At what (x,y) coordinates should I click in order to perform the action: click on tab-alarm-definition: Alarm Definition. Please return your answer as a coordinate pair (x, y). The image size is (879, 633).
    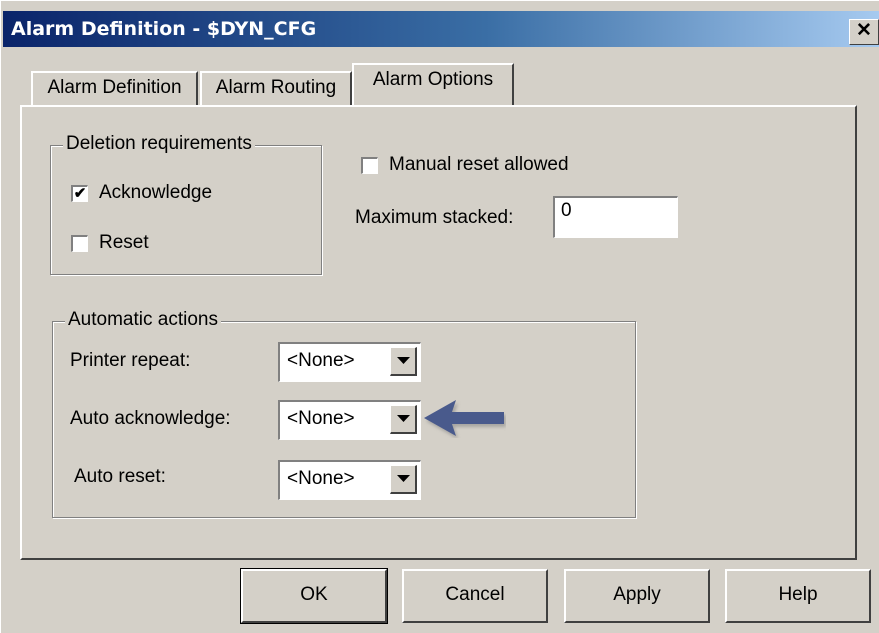
    Looking at the image, I should click on (114, 88).